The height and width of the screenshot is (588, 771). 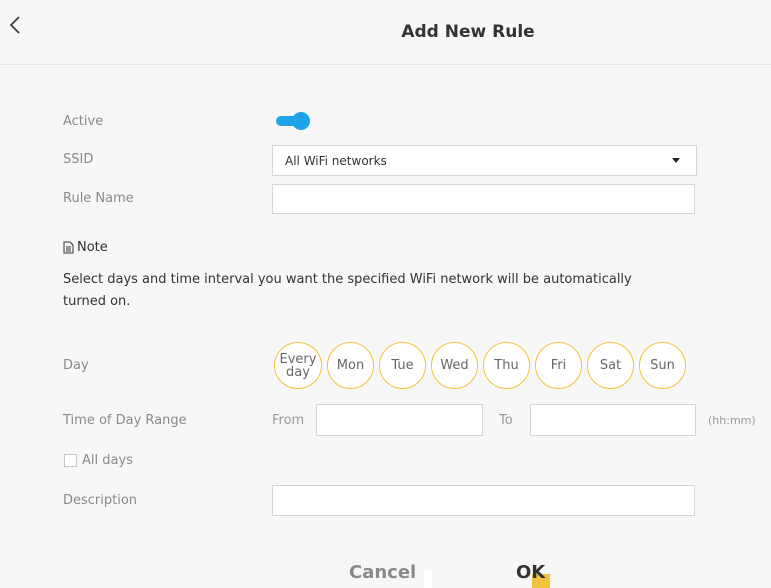 What do you see at coordinates (298, 365) in the screenshot?
I see `day-button-everyday: Every day` at bounding box center [298, 365].